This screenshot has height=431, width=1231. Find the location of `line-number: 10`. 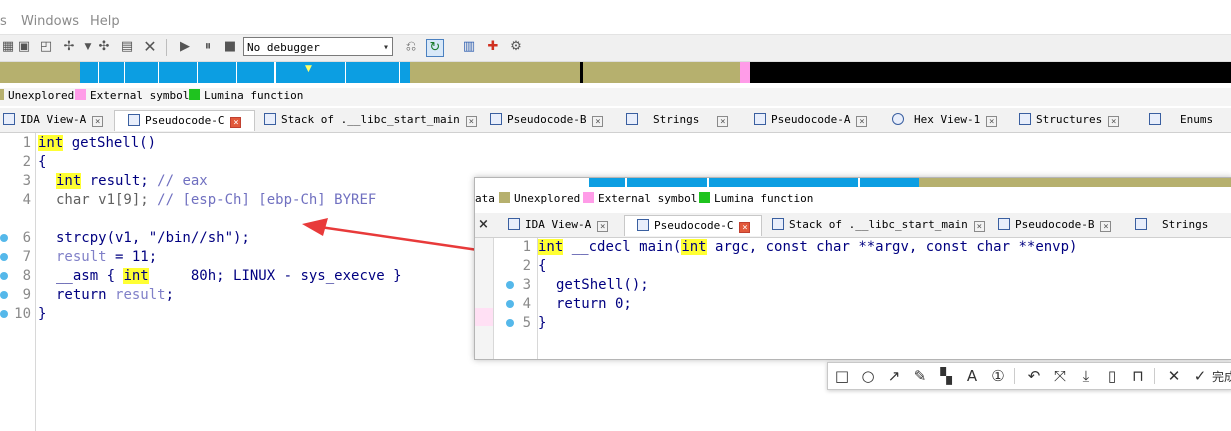

line-number: 10 is located at coordinates (22, 314).